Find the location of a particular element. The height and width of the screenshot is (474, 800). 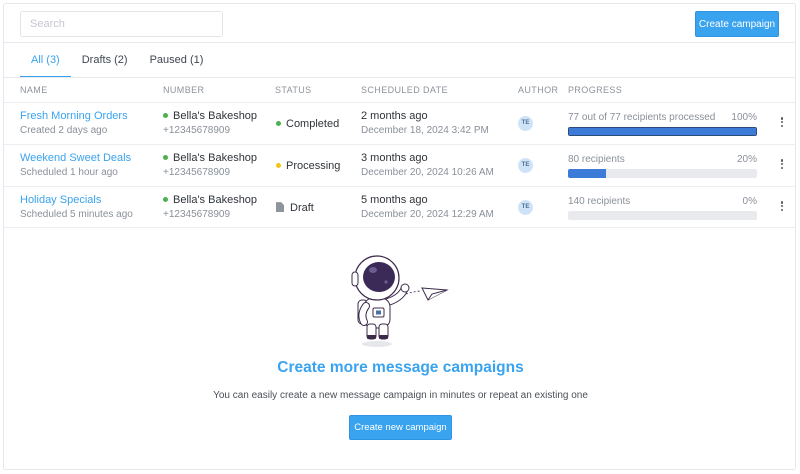

campaign-name-link: Holiday Specials is located at coordinates (76, 200).